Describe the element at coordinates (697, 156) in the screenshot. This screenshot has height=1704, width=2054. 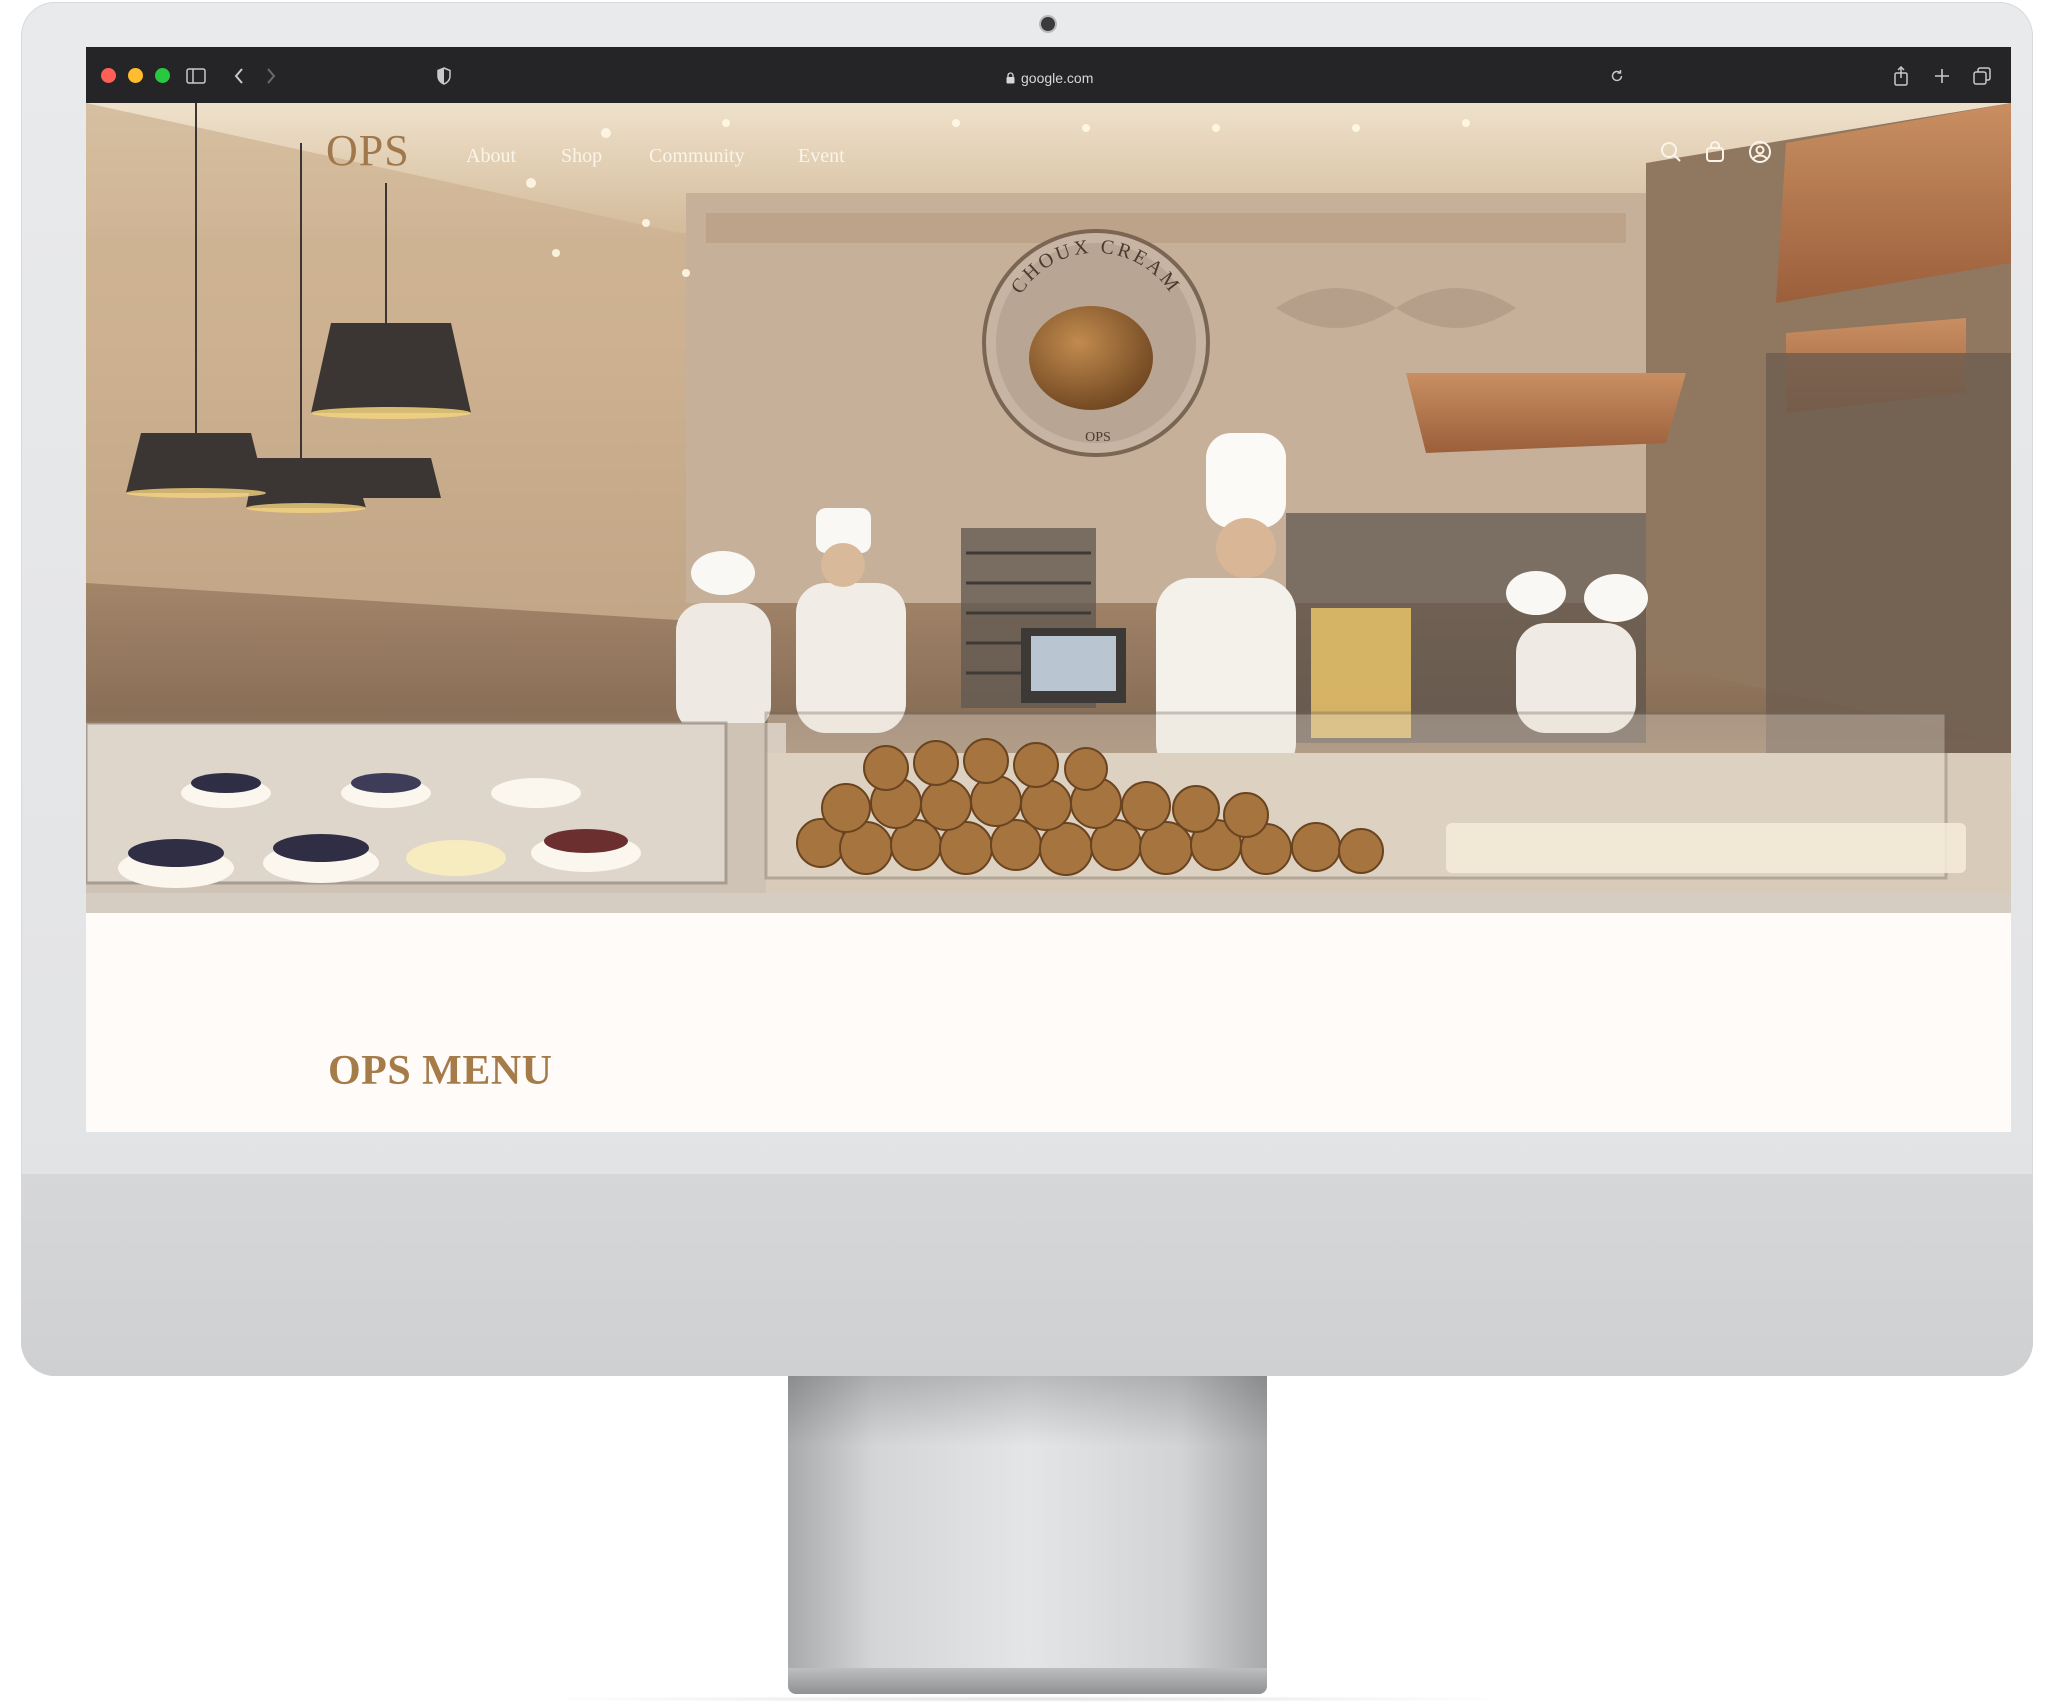
I see `nav-community: Community` at that location.